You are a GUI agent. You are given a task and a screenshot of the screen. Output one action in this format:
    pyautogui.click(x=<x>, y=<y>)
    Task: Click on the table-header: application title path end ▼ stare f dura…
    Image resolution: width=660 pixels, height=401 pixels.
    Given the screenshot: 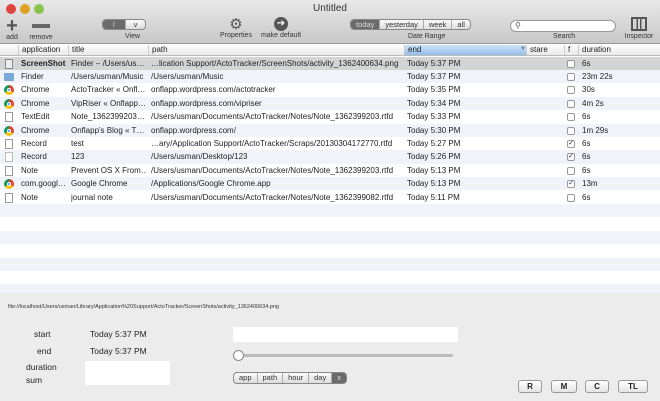 What is the action you would take?
    pyautogui.click(x=330, y=50)
    